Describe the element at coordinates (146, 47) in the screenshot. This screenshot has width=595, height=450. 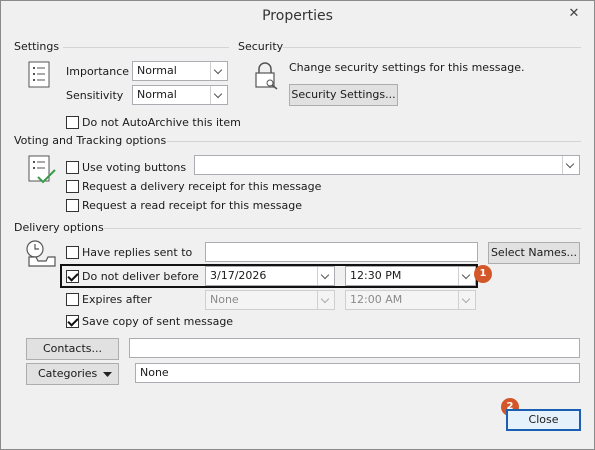
I see `settings-divider` at that location.